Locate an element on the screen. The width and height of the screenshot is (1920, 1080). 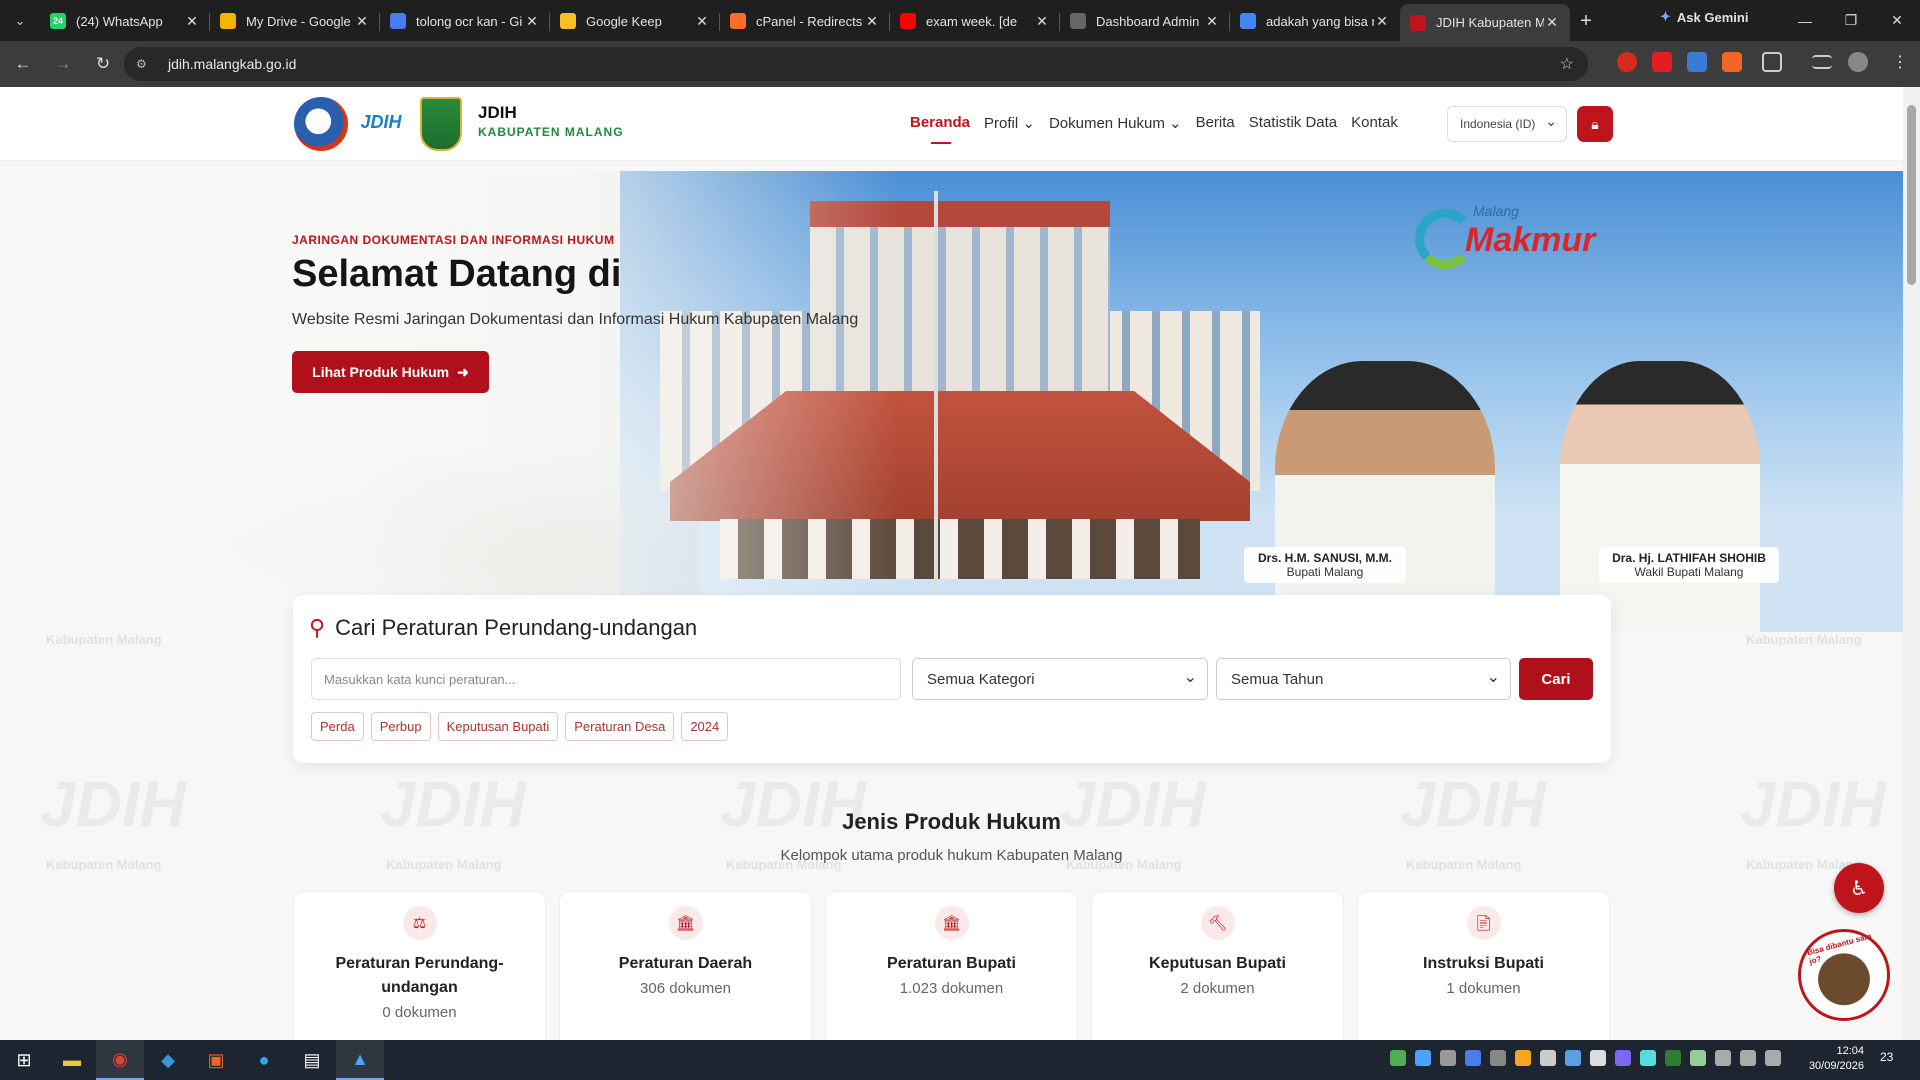
forward-button: → is located at coordinates (63, 64).